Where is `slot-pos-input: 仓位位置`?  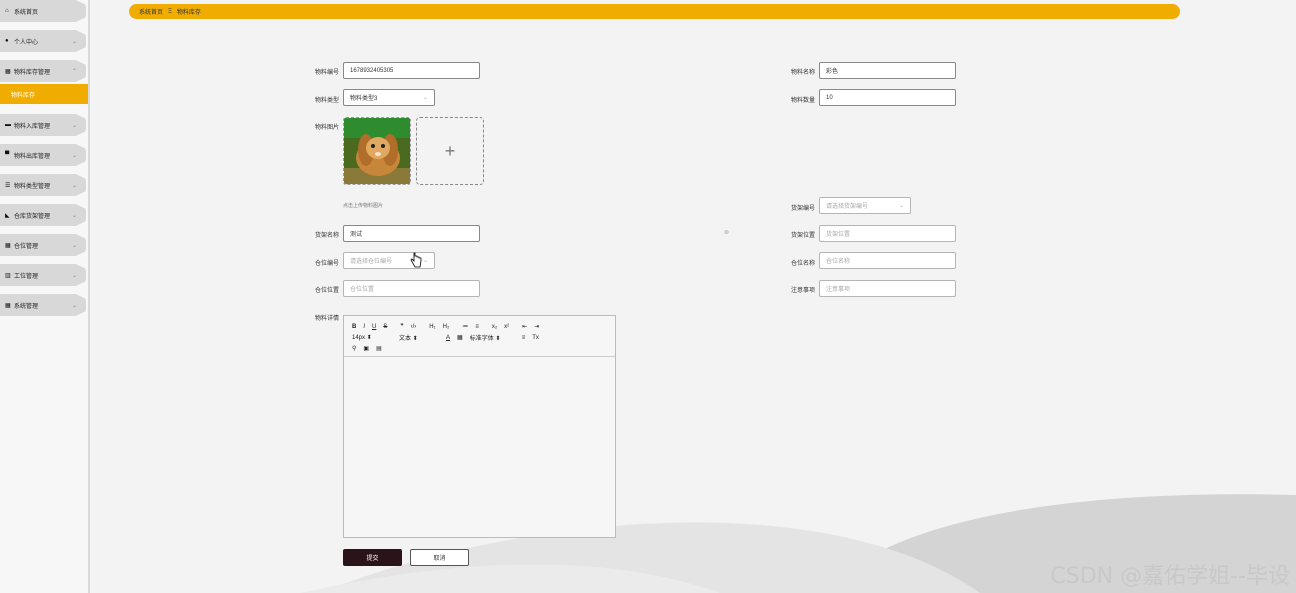 slot-pos-input: 仓位位置 is located at coordinates (411, 288).